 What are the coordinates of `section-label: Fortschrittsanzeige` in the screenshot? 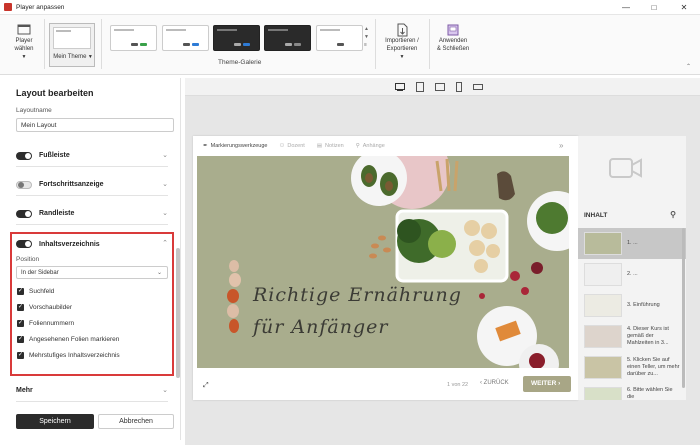 It's located at (71, 184).